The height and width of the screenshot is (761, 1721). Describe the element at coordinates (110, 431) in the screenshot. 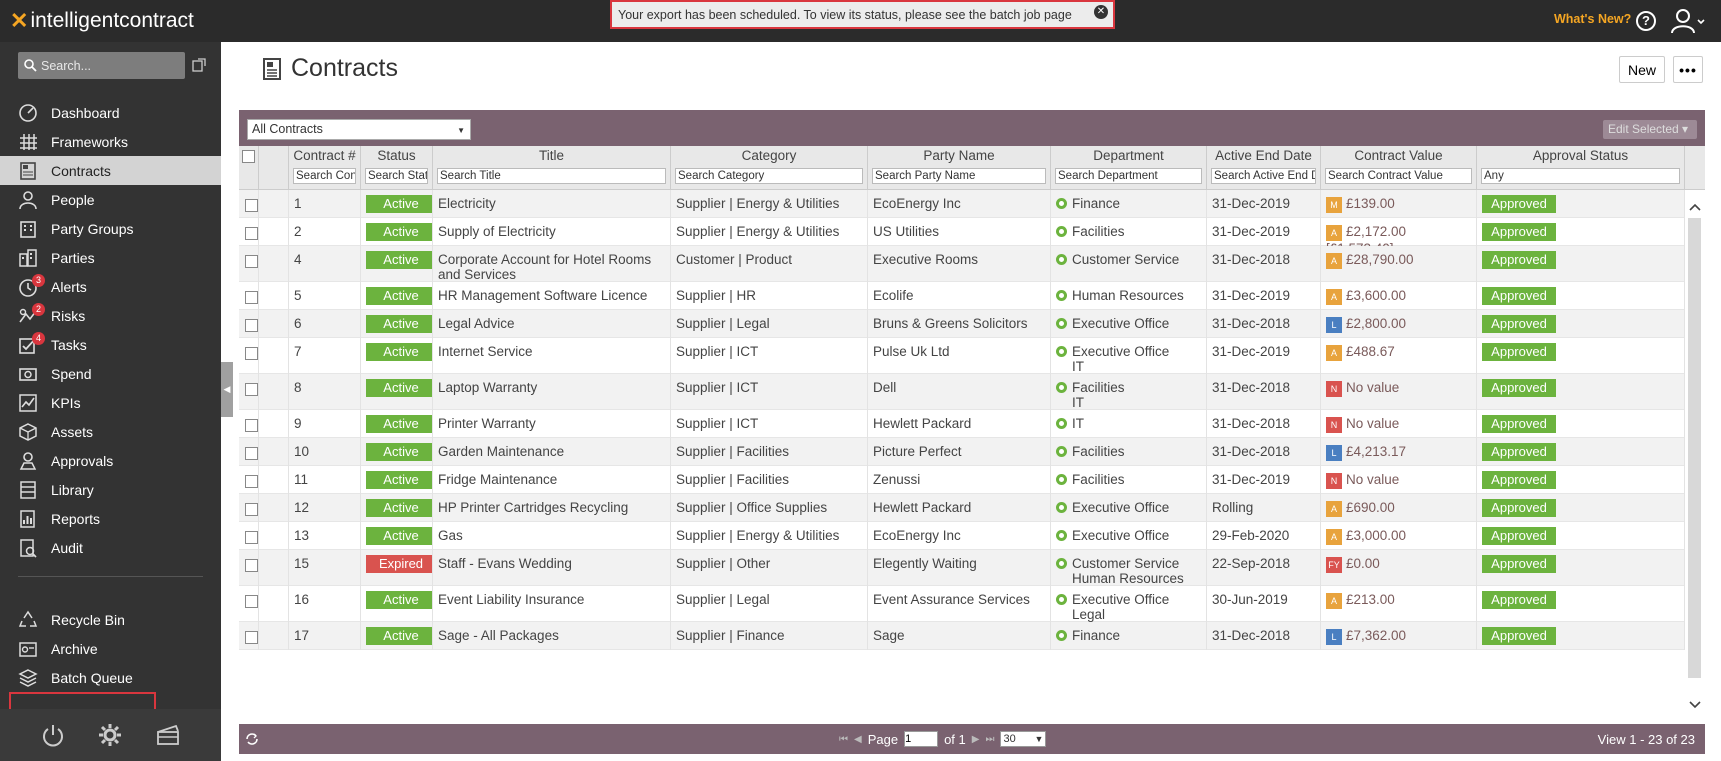

I see `sidebar-item-assets: Assets` at that location.